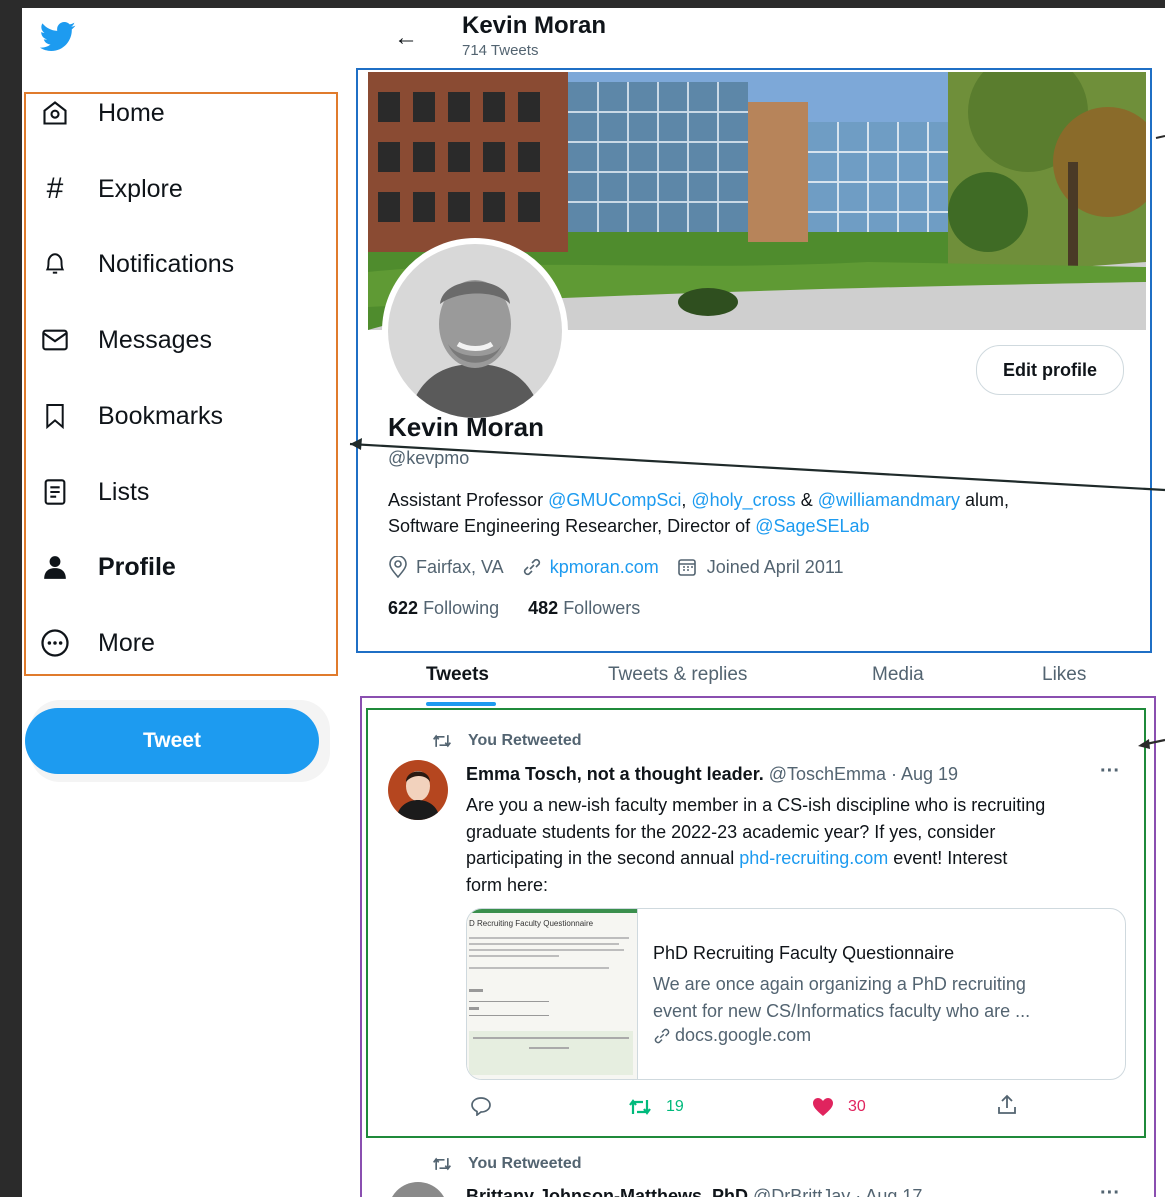 This screenshot has width=1165, height=1197. Describe the element at coordinates (1110, 1189) in the screenshot. I see `tweet-more-icon: ···` at that location.